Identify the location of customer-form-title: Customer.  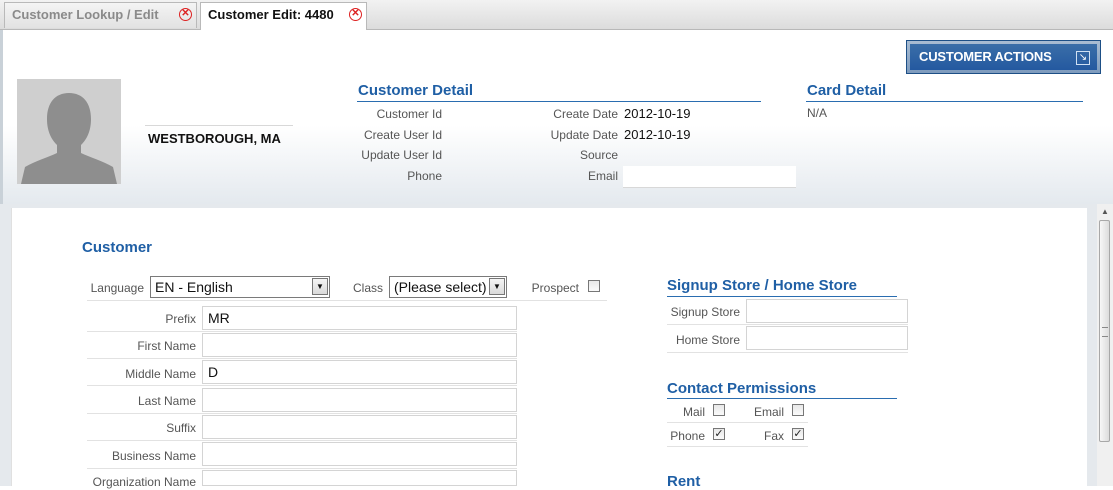
(117, 247).